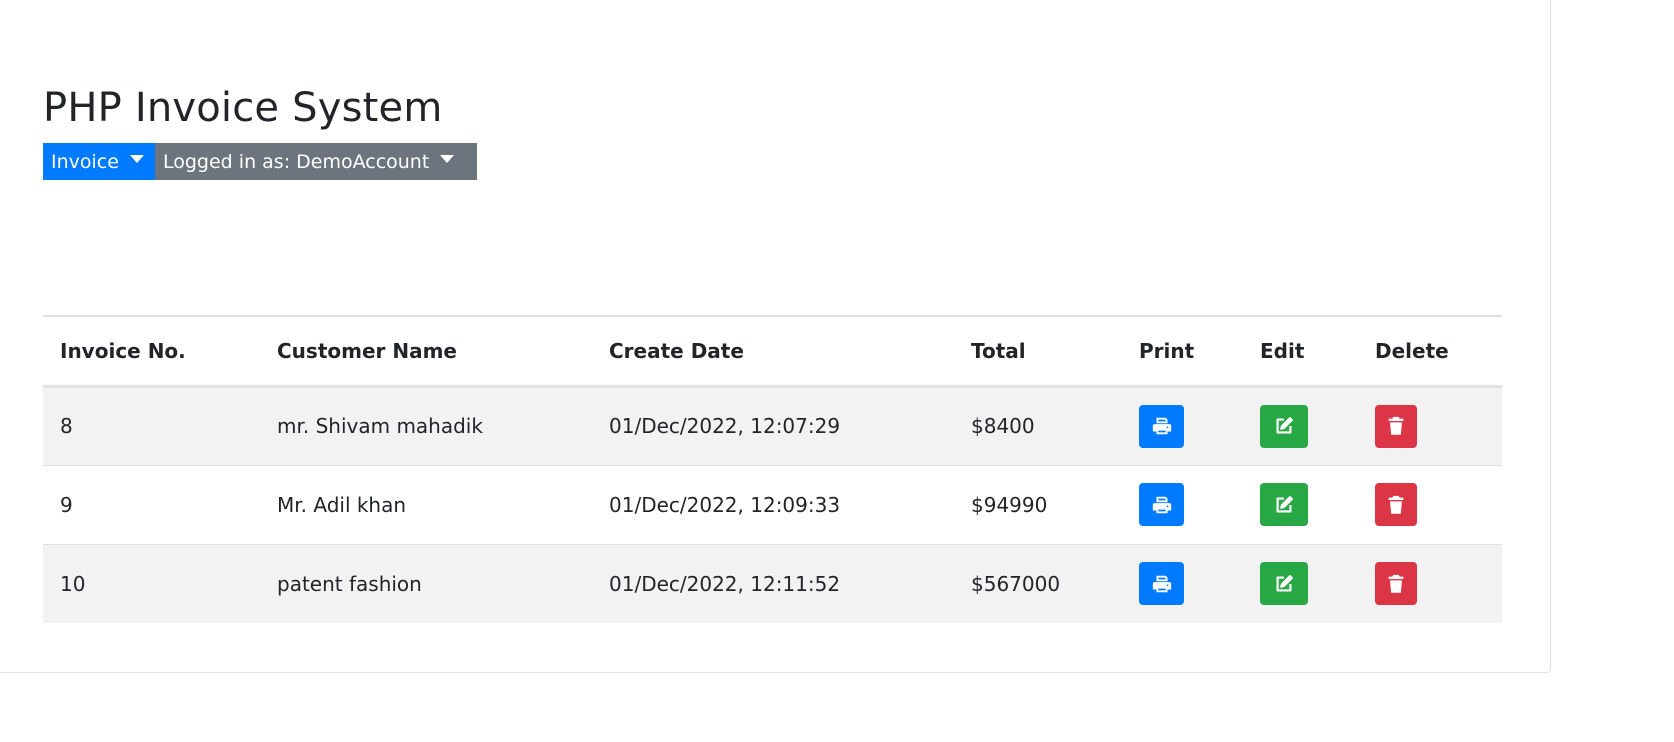 Image resolution: width=1674 pixels, height=742 pixels. I want to click on invoice-number-cell: 10, so click(73, 583).